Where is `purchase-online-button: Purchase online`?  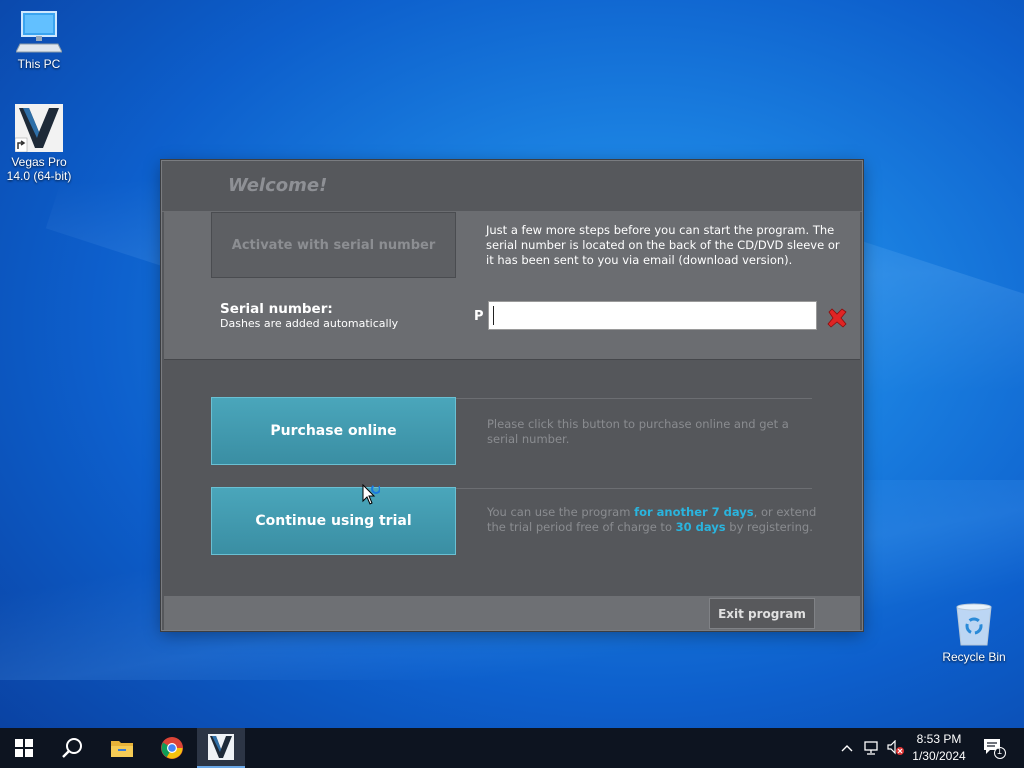
purchase-online-button: Purchase online is located at coordinates (333, 431).